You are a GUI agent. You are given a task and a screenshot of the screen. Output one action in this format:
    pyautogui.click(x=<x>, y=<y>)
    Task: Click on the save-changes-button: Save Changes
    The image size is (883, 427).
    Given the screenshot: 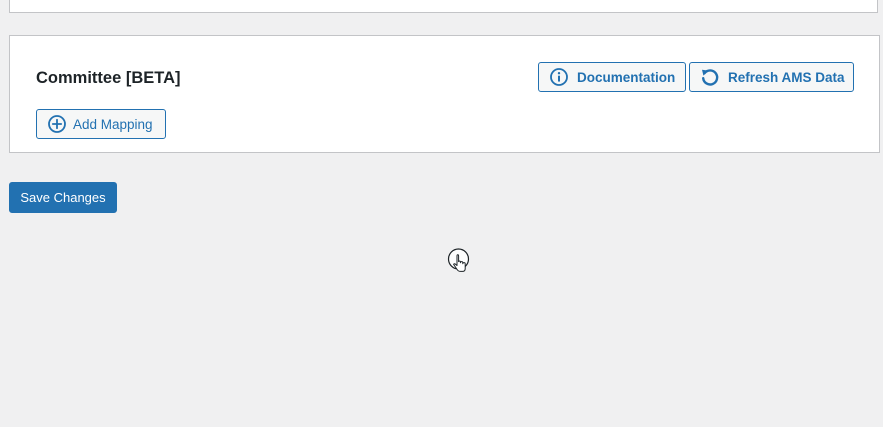 What is the action you would take?
    pyautogui.click(x=63, y=197)
    